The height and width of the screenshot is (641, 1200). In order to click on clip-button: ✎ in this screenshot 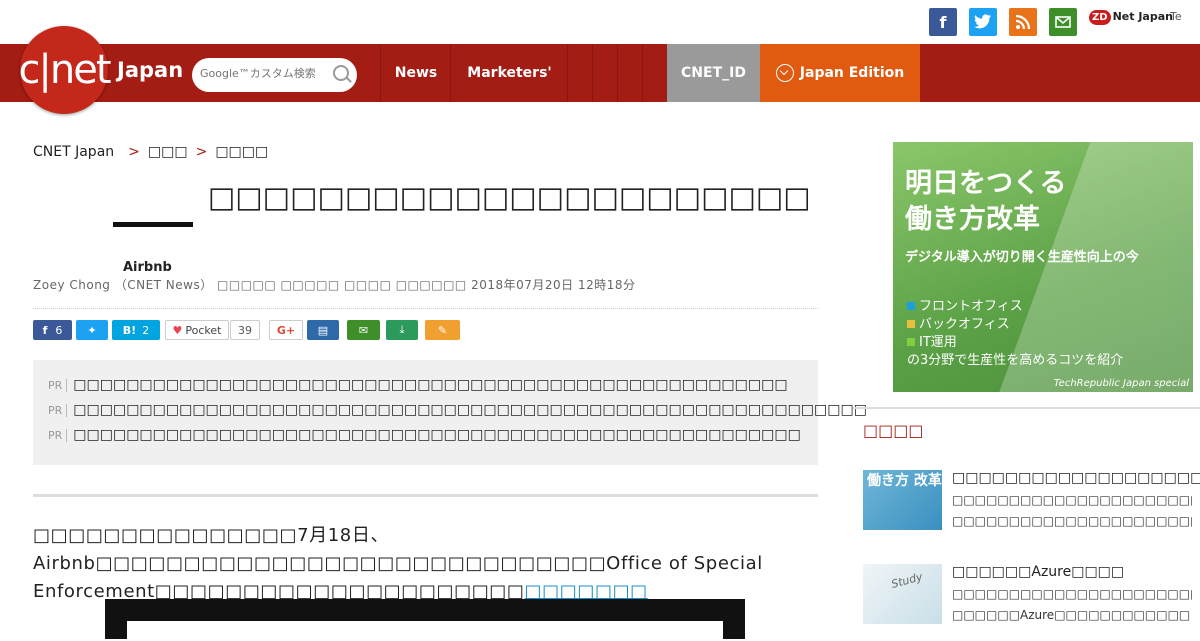, I will do `click(442, 330)`.